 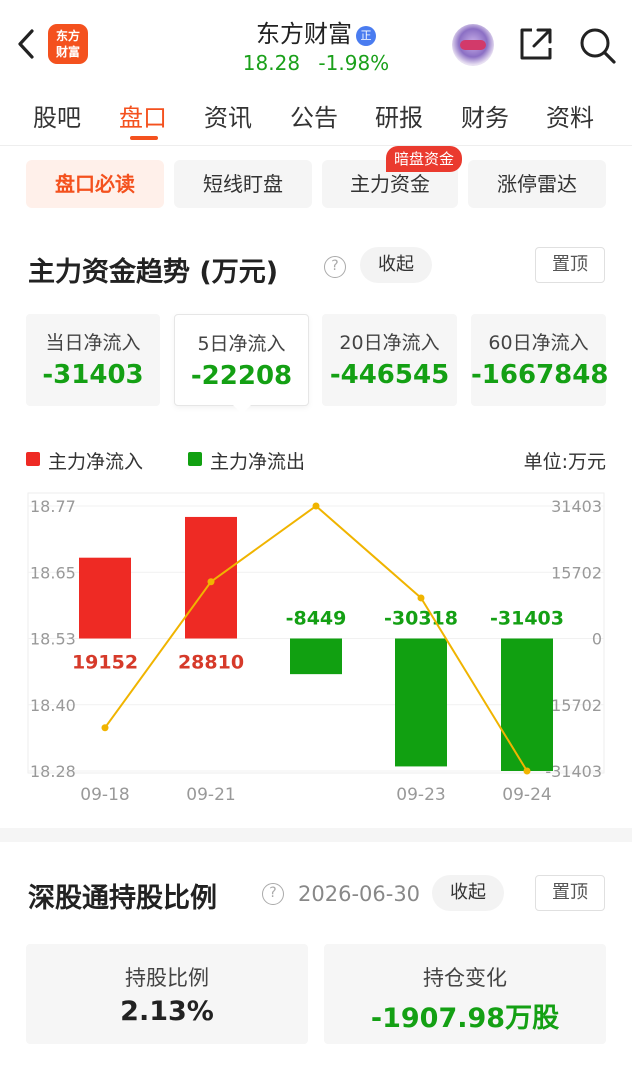 I want to click on flow-card-value: -1667848, so click(x=540, y=375).